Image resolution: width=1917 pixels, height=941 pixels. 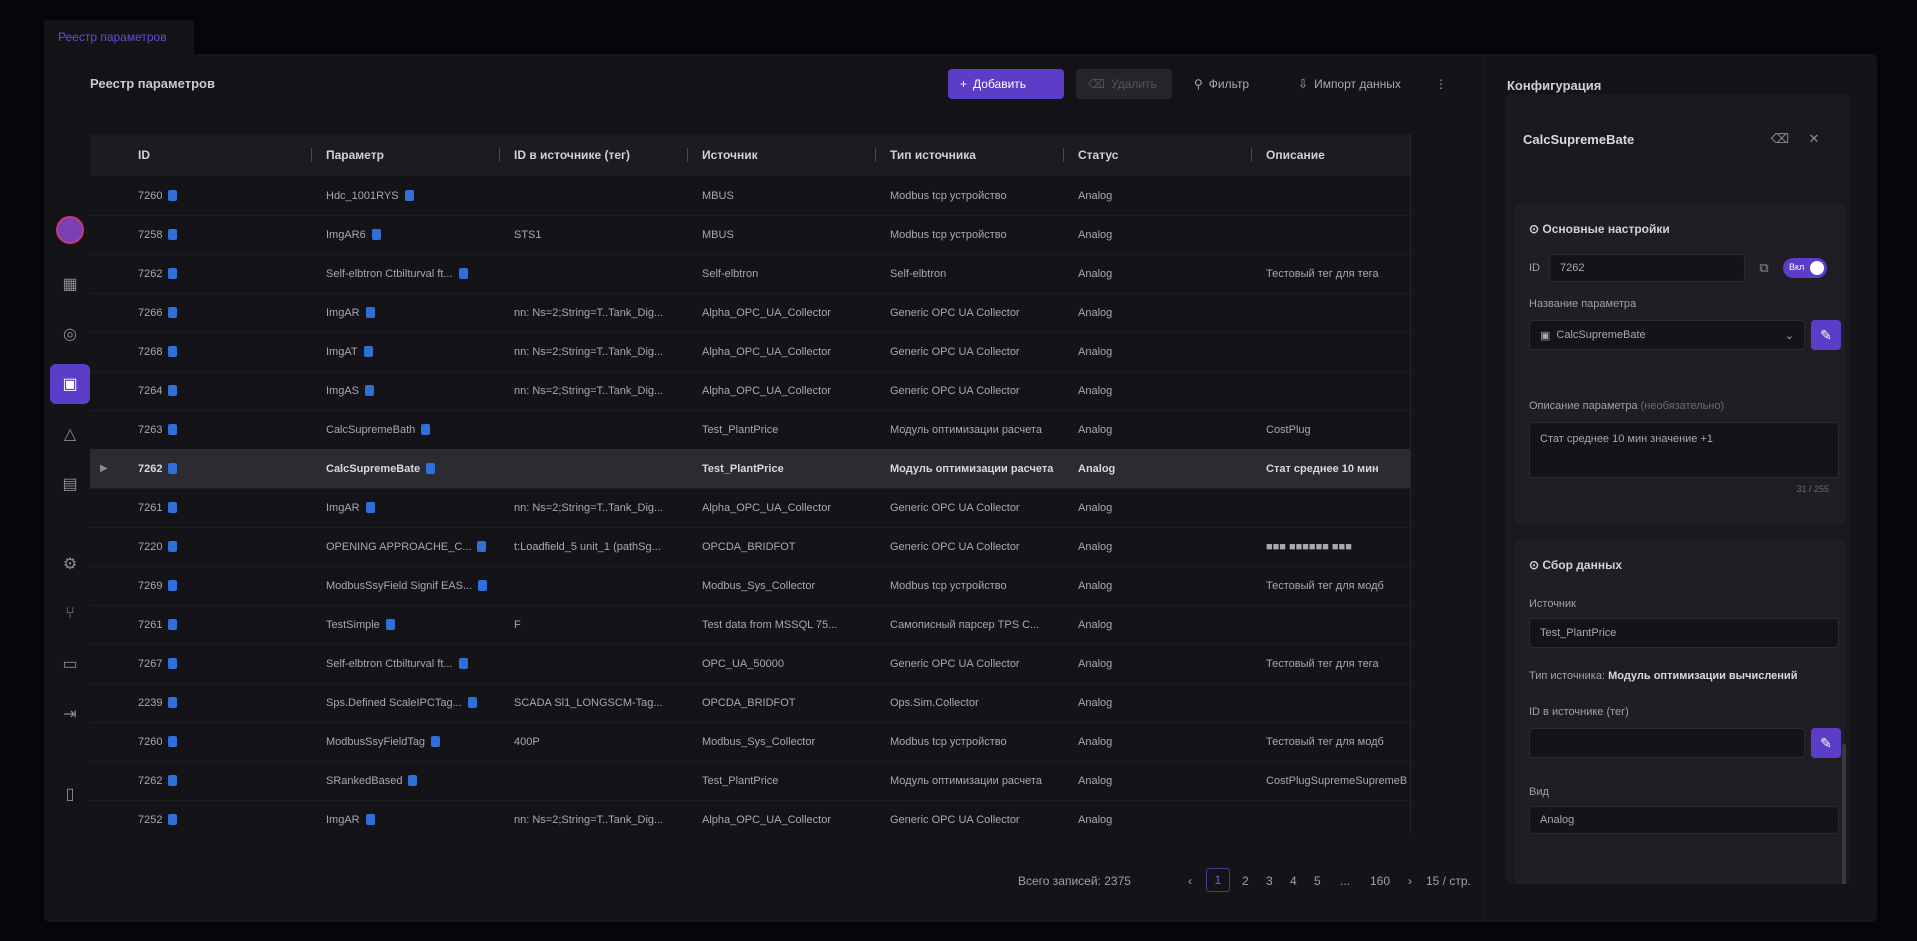 What do you see at coordinates (224, 468) in the screenshot?
I see `cell-id: 7262` at bounding box center [224, 468].